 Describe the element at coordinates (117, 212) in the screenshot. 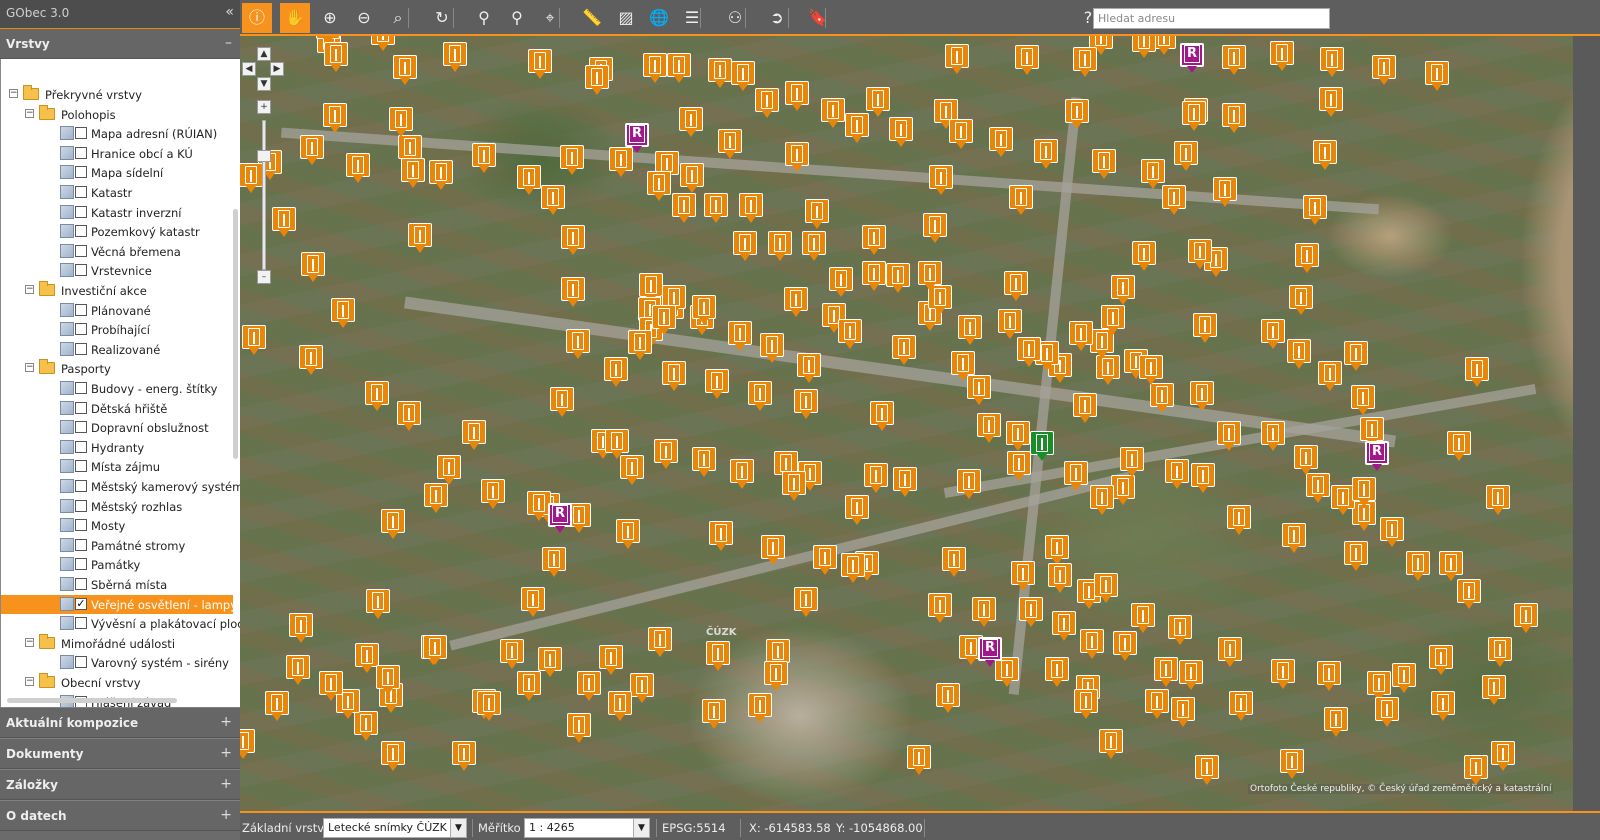

I see `layer-item: Katastr inverzní` at that location.